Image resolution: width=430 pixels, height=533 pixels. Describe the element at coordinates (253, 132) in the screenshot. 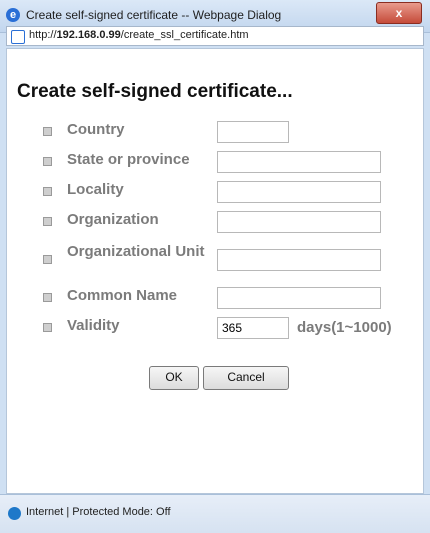

I see `country-input` at that location.